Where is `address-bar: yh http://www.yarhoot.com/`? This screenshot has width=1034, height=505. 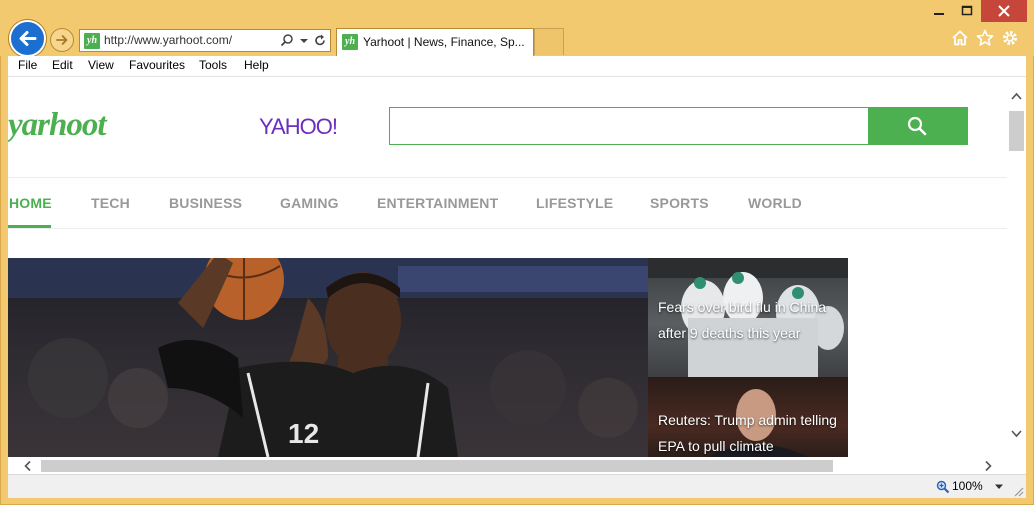
address-bar: yh http://www.yarhoot.com/ is located at coordinates (205, 40).